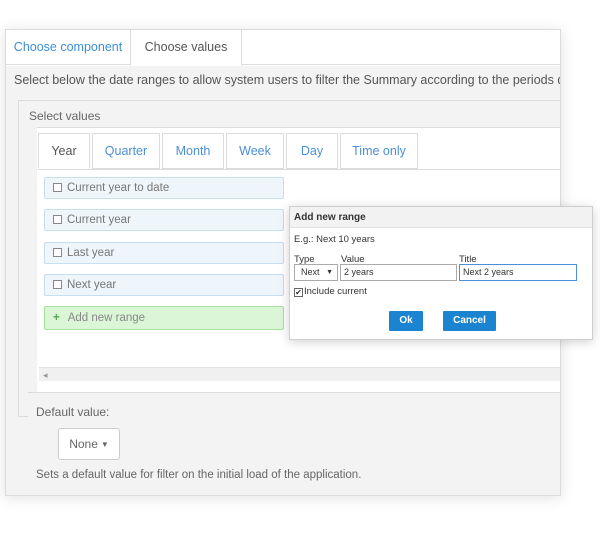 The width and height of the screenshot is (600, 539). Describe the element at coordinates (99, 220) in the screenshot. I see `range-label: Current year` at that location.